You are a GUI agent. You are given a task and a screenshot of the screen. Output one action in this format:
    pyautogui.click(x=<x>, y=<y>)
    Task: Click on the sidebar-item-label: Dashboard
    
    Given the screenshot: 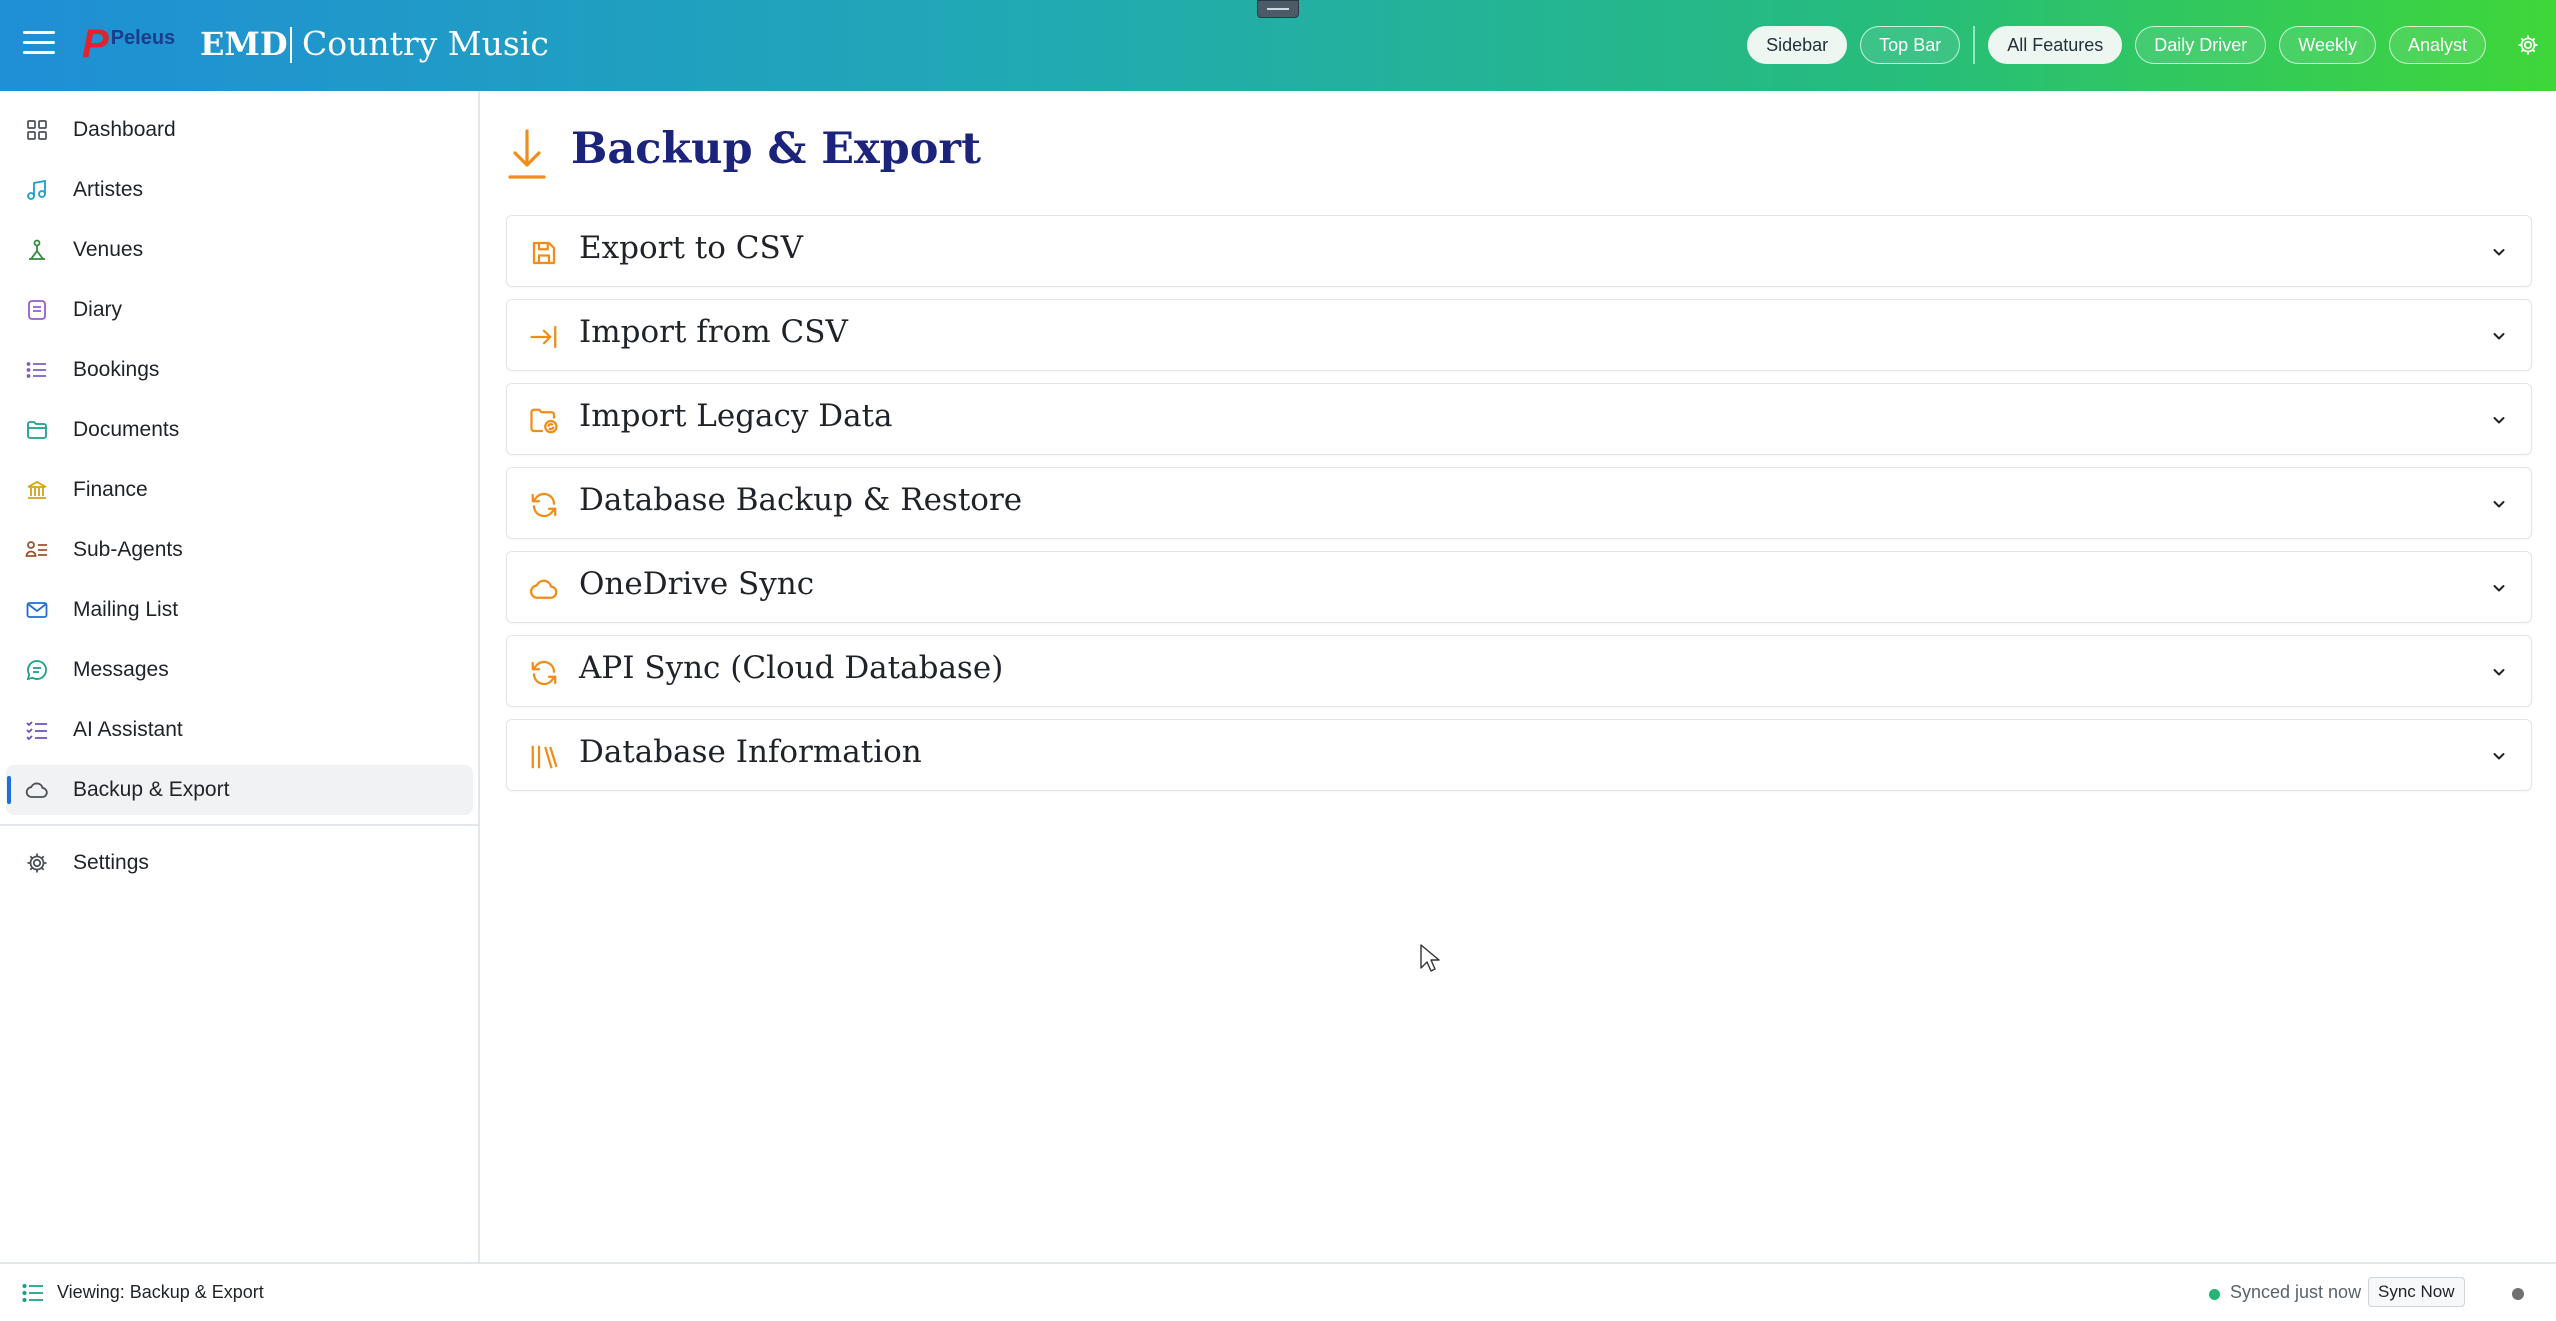 What is the action you would take?
    pyautogui.click(x=124, y=129)
    